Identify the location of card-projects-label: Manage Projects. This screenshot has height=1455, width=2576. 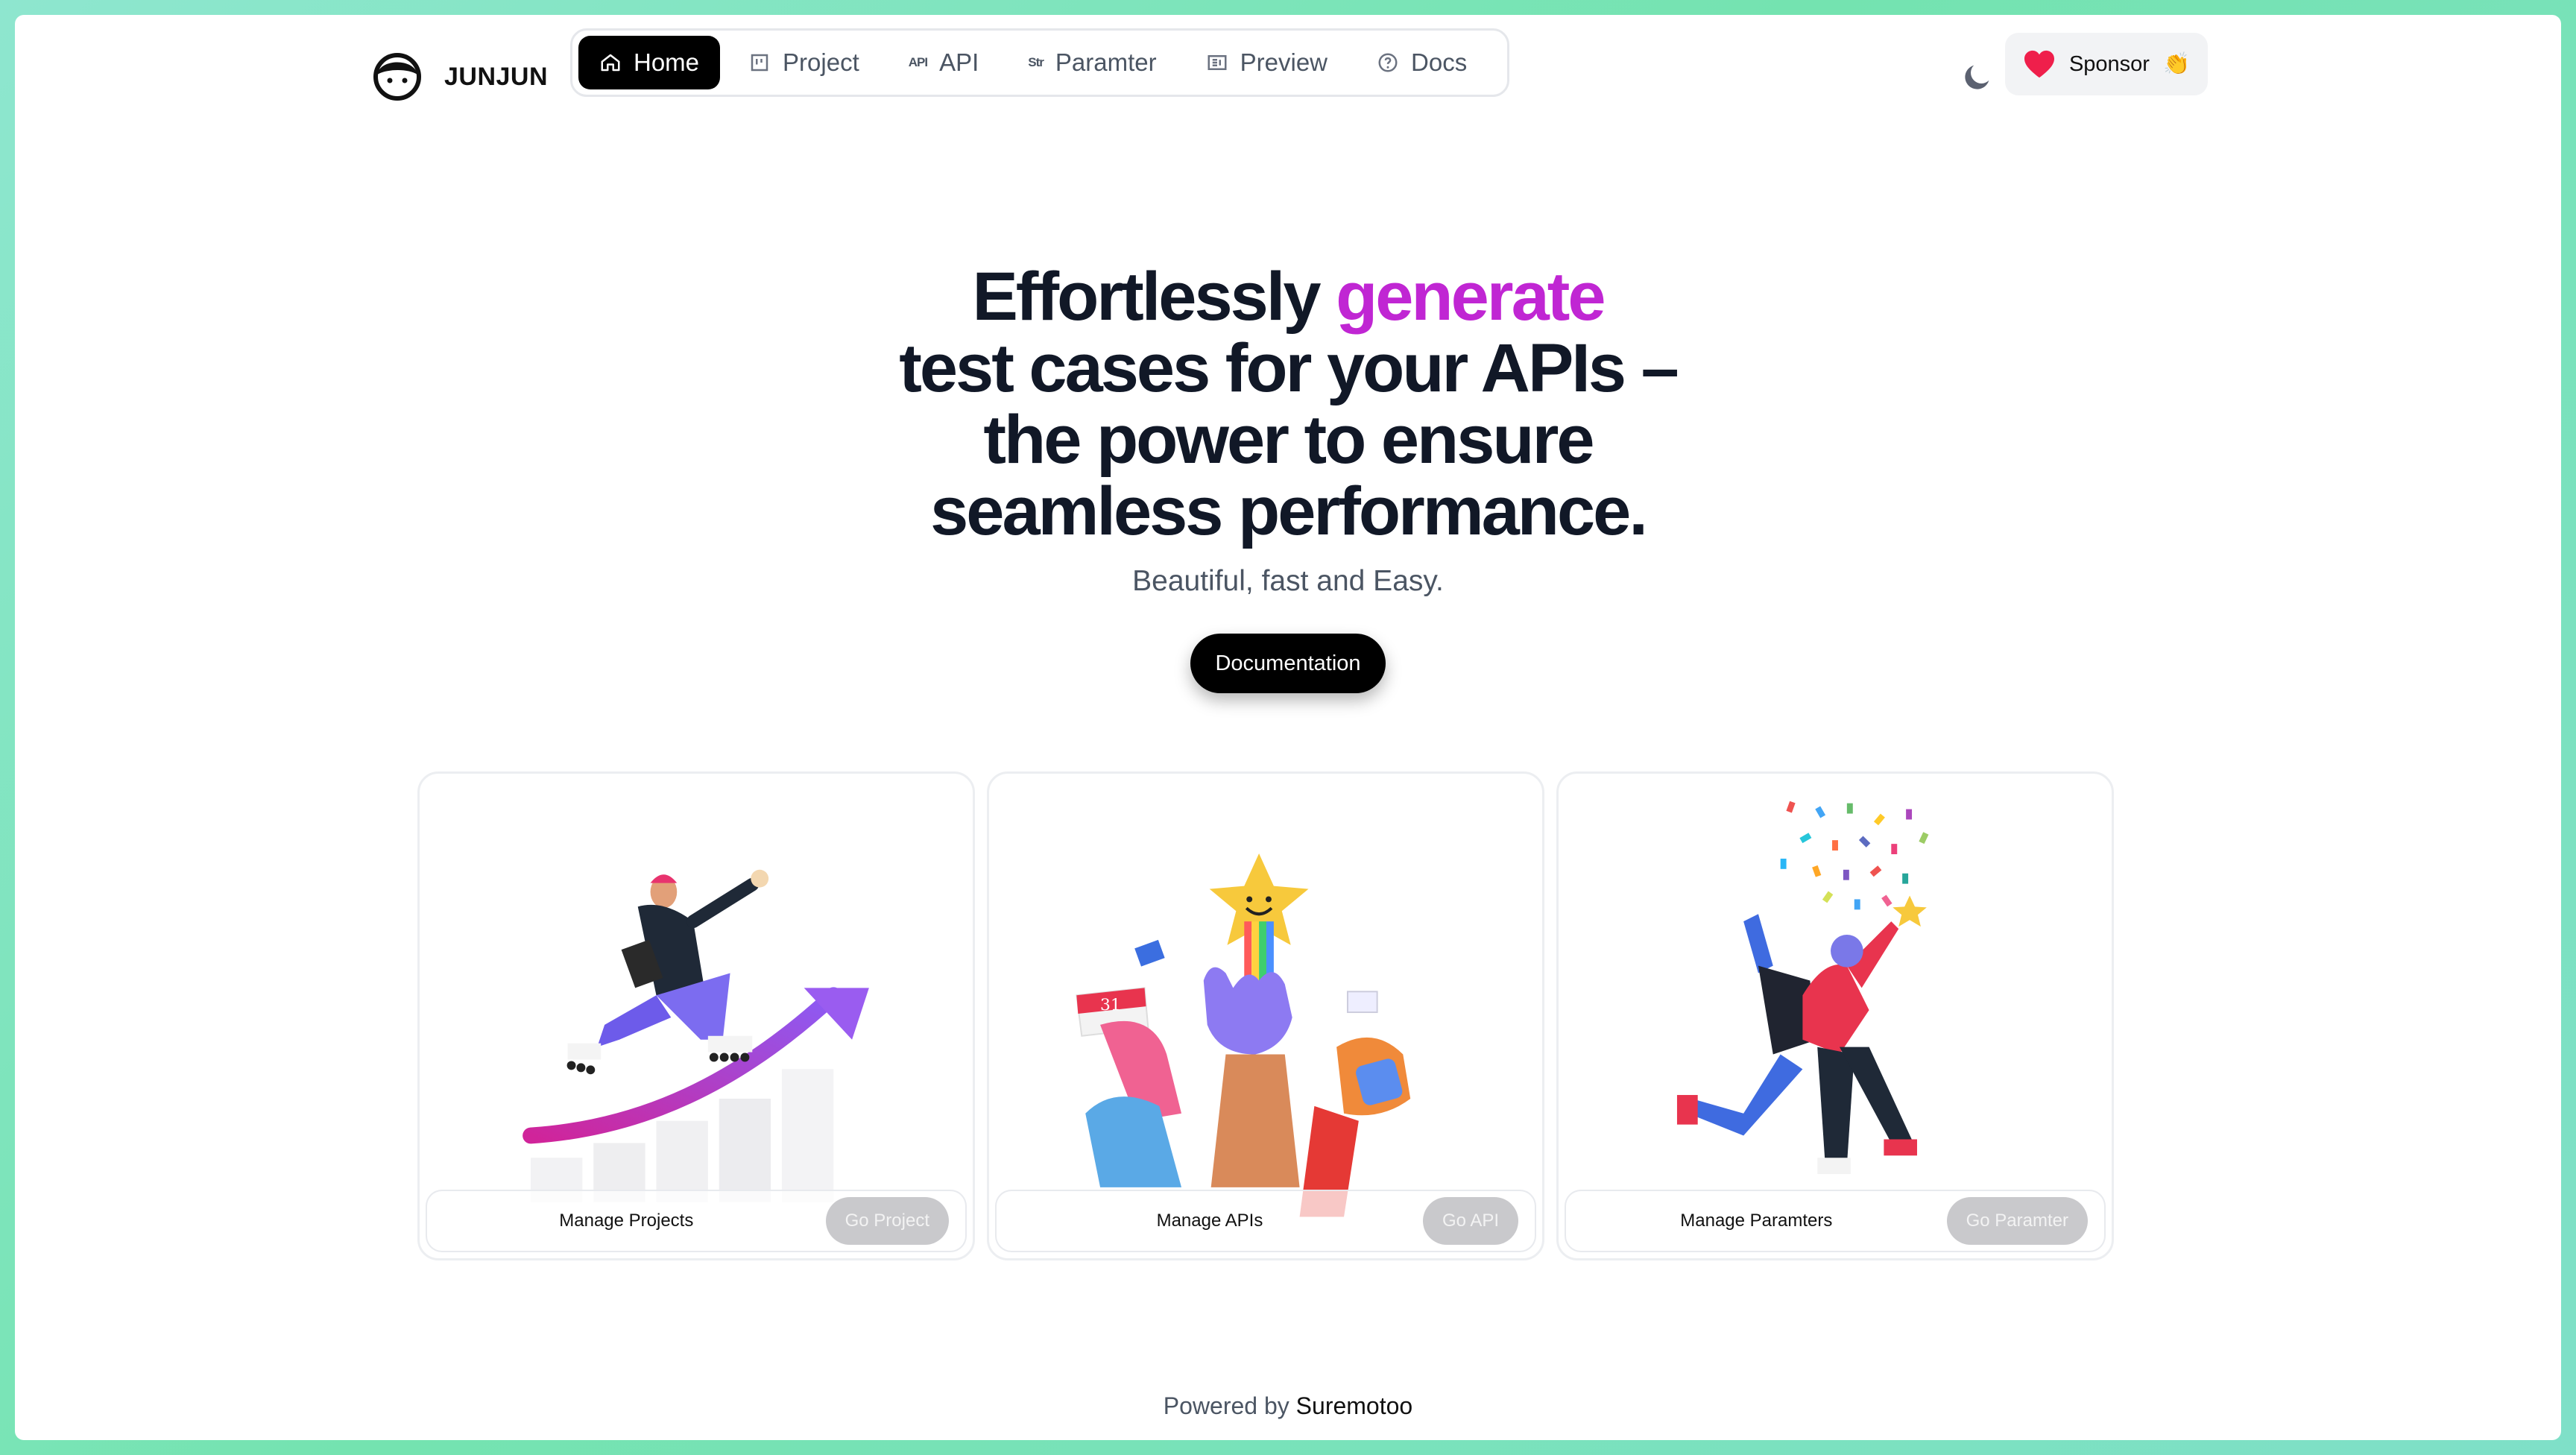
(626, 1221).